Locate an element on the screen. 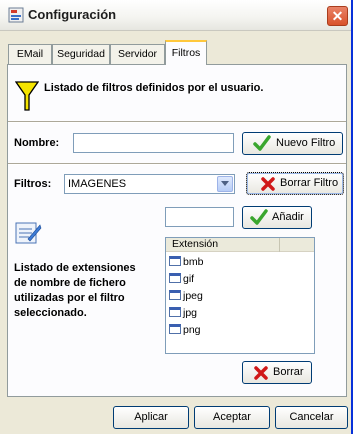 This screenshot has height=434, width=353. extension-input is located at coordinates (199, 217).